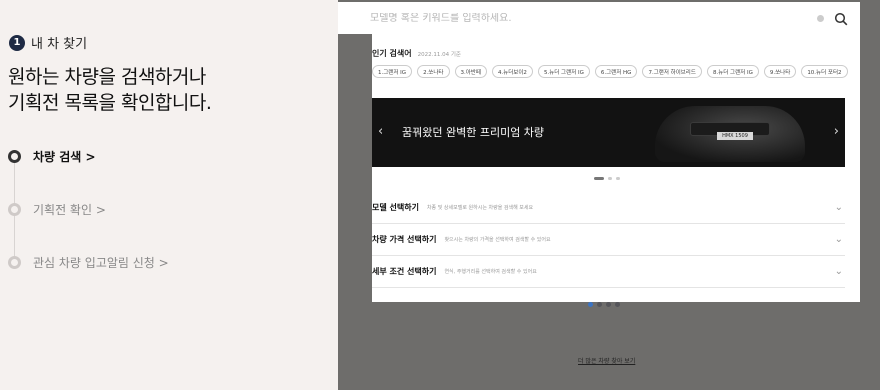 The image size is (880, 390). Describe the element at coordinates (608, 132) in the screenshot. I see `promo-banner: HMX 1509 ‹ 꿈꿔왔던 완벽한 프리미엄 차량 ›` at that location.